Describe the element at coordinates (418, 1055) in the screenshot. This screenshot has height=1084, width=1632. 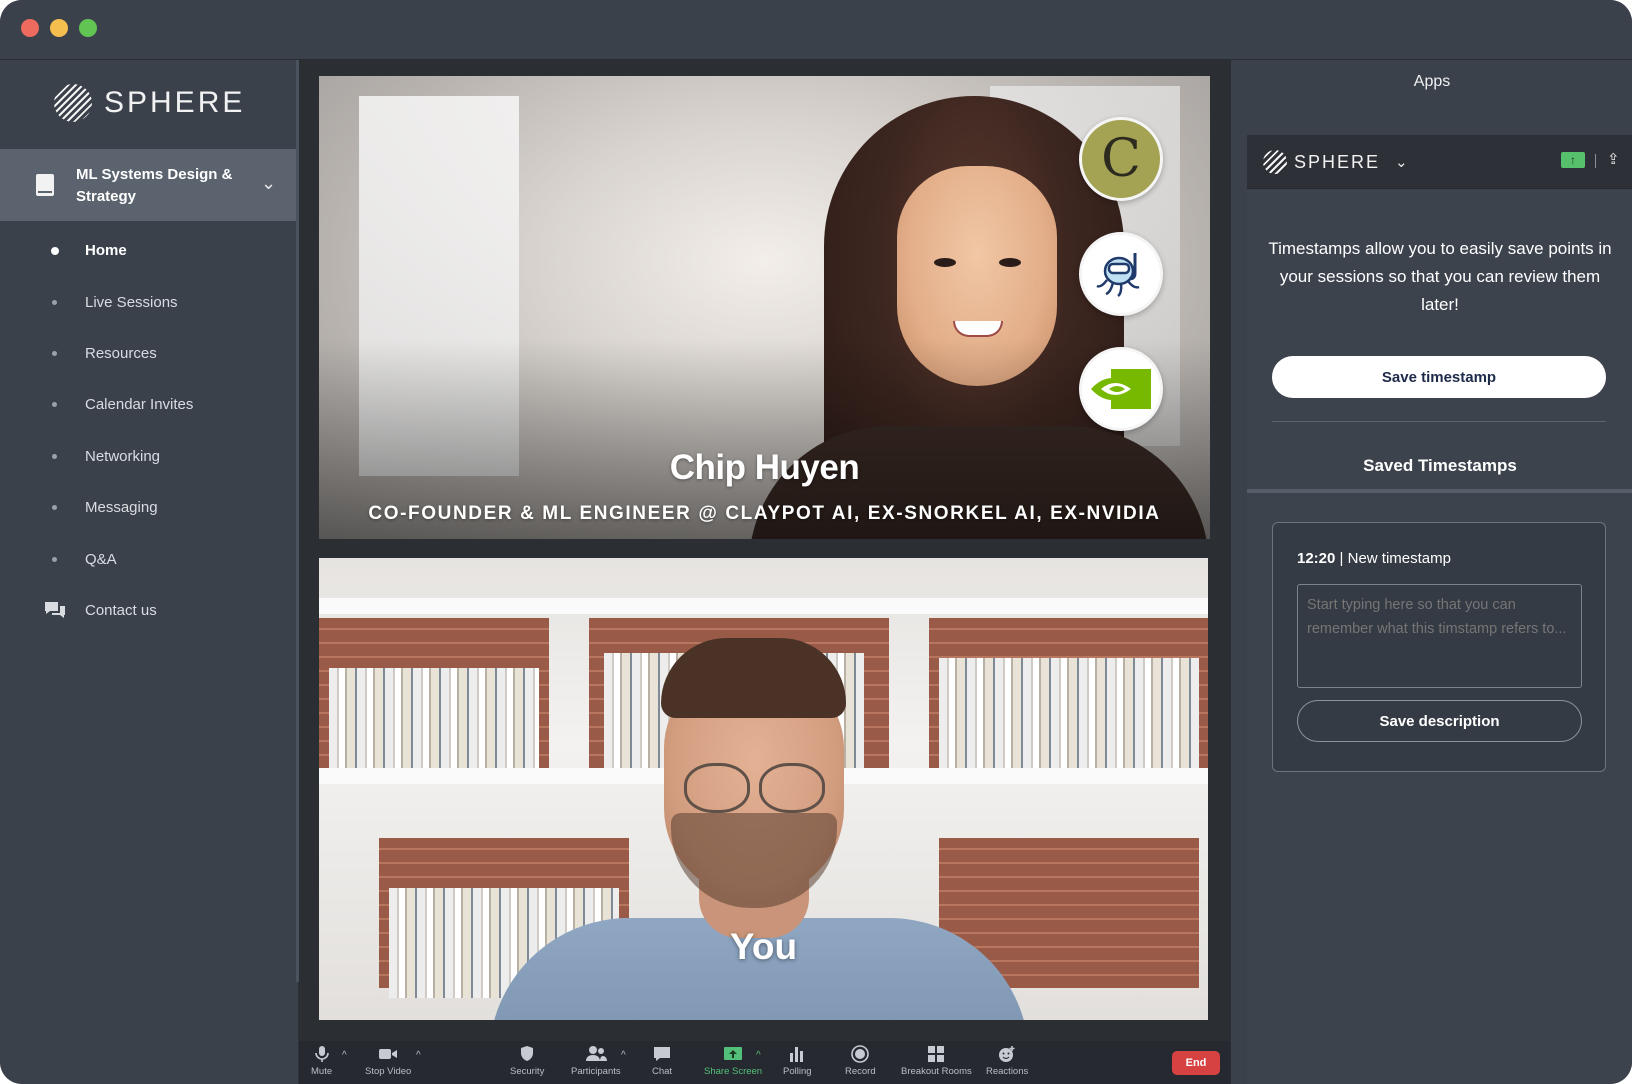
I see `video-options-caret-icon: ^` at that location.